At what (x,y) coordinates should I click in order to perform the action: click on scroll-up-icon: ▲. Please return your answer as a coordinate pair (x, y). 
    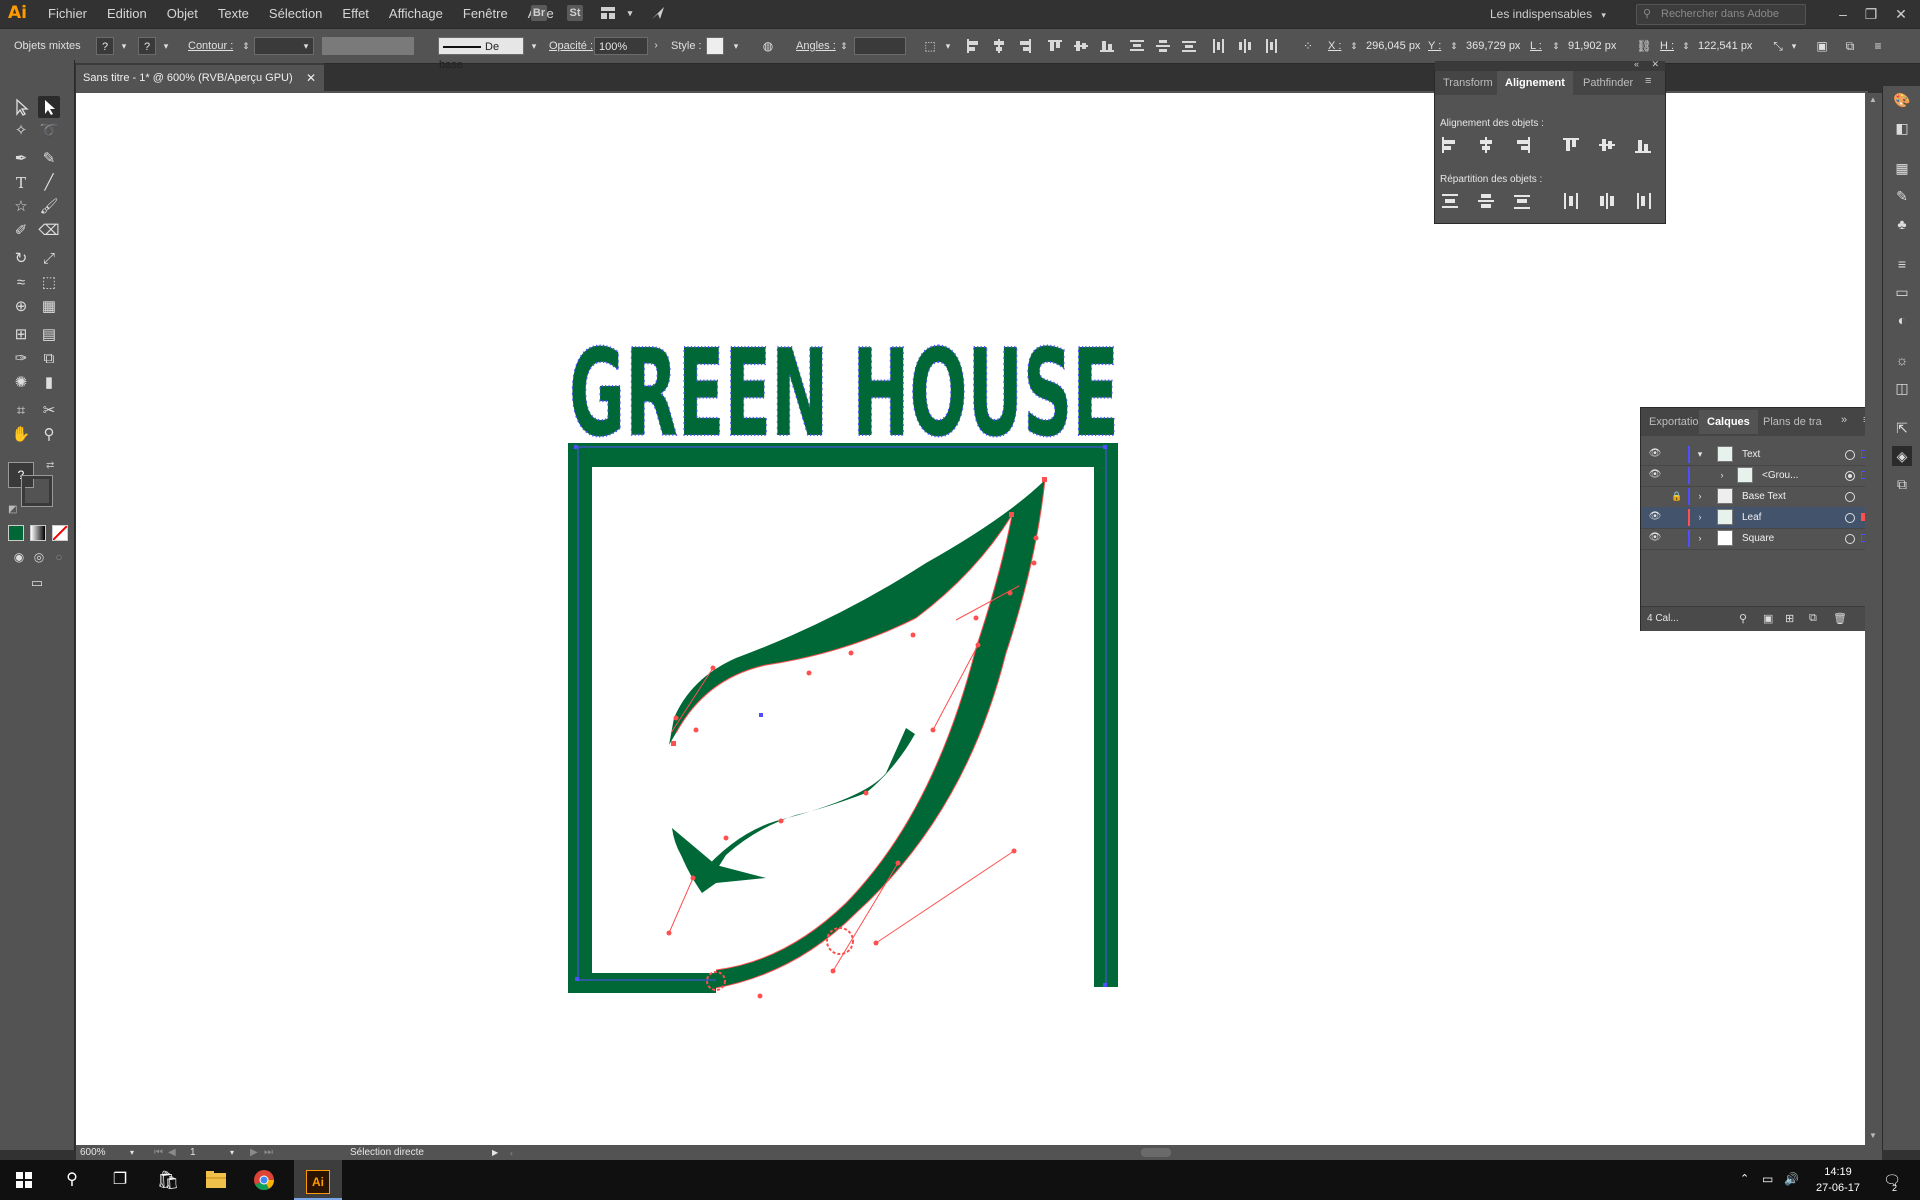
    Looking at the image, I should click on (1873, 99).